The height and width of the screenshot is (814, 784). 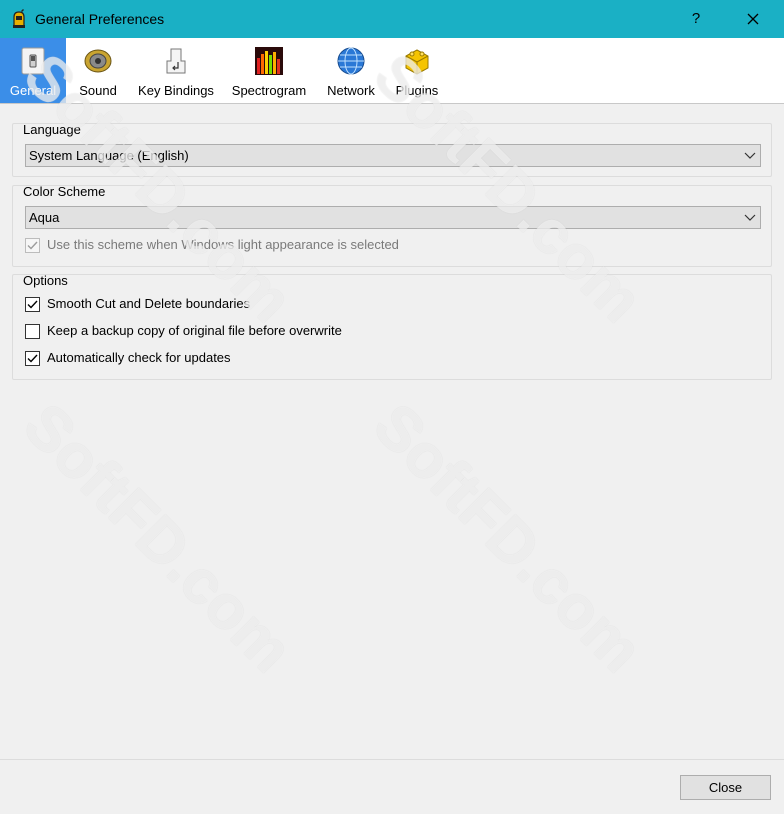 I want to click on options-group-title: Options, so click(x=45, y=280).